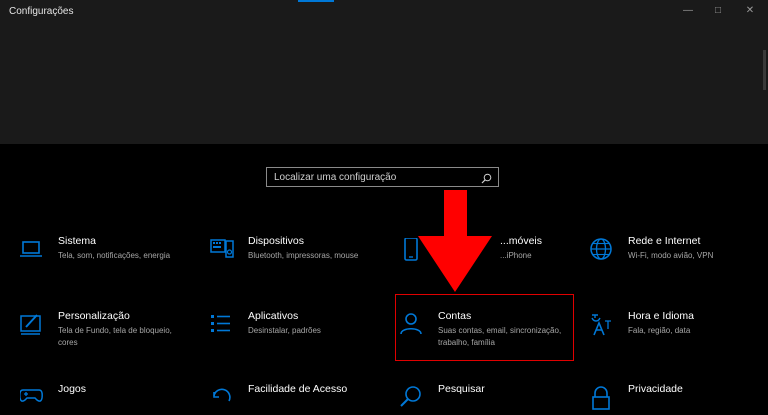 The height and width of the screenshot is (415, 768). What do you see at coordinates (41, 11) in the screenshot?
I see `window-title: Configurações` at bounding box center [41, 11].